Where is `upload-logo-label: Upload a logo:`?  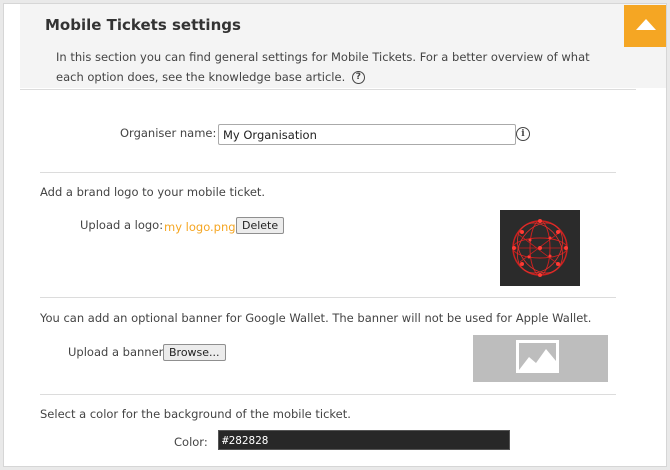 upload-logo-label: Upload a logo: is located at coordinates (122, 225).